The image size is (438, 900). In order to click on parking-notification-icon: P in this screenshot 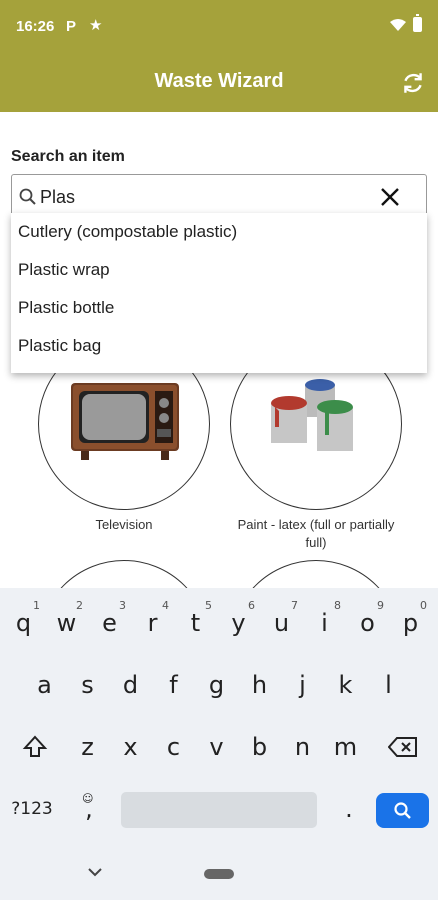, I will do `click(71, 26)`.